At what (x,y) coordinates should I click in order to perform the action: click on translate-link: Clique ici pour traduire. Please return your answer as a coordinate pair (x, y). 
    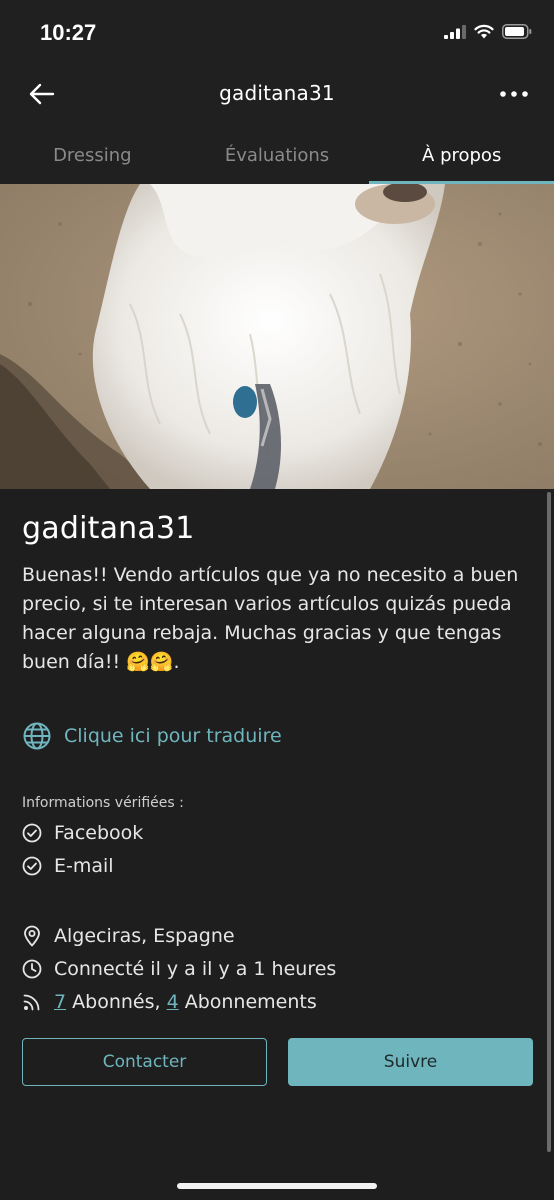
    Looking at the image, I should click on (152, 736).